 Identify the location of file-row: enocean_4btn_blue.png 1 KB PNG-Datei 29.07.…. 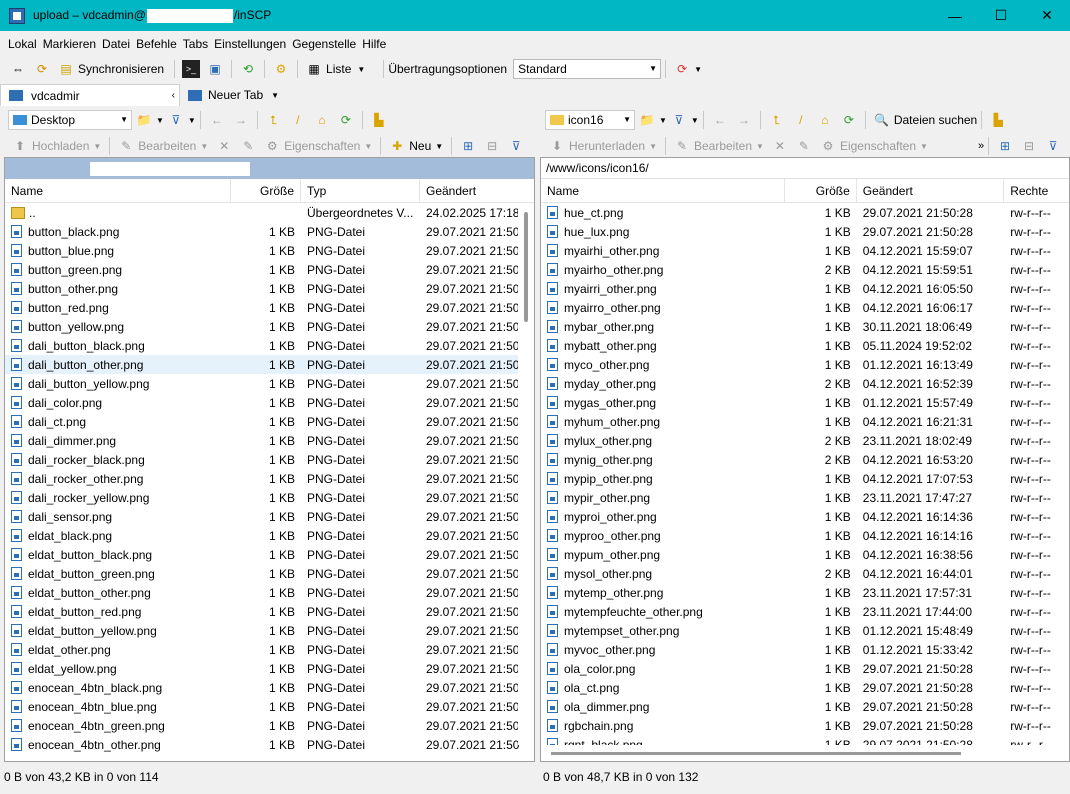
(269, 706).